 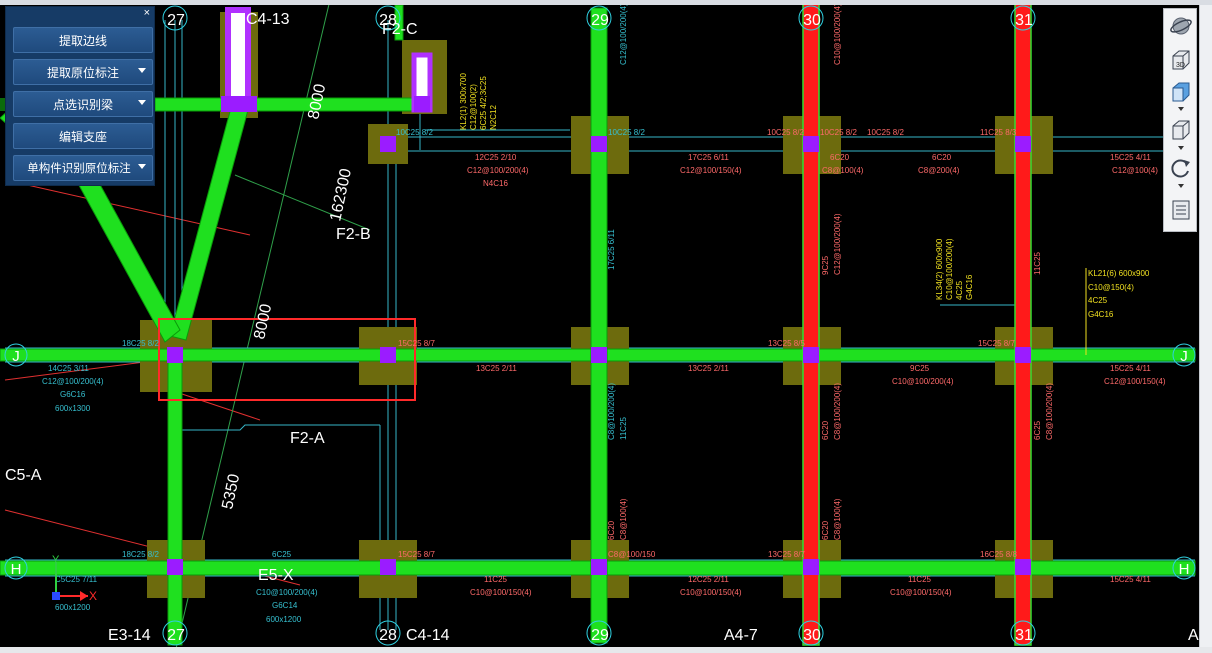 What do you see at coordinates (1205, 329) in the screenshot?
I see `right-panel-edge` at bounding box center [1205, 329].